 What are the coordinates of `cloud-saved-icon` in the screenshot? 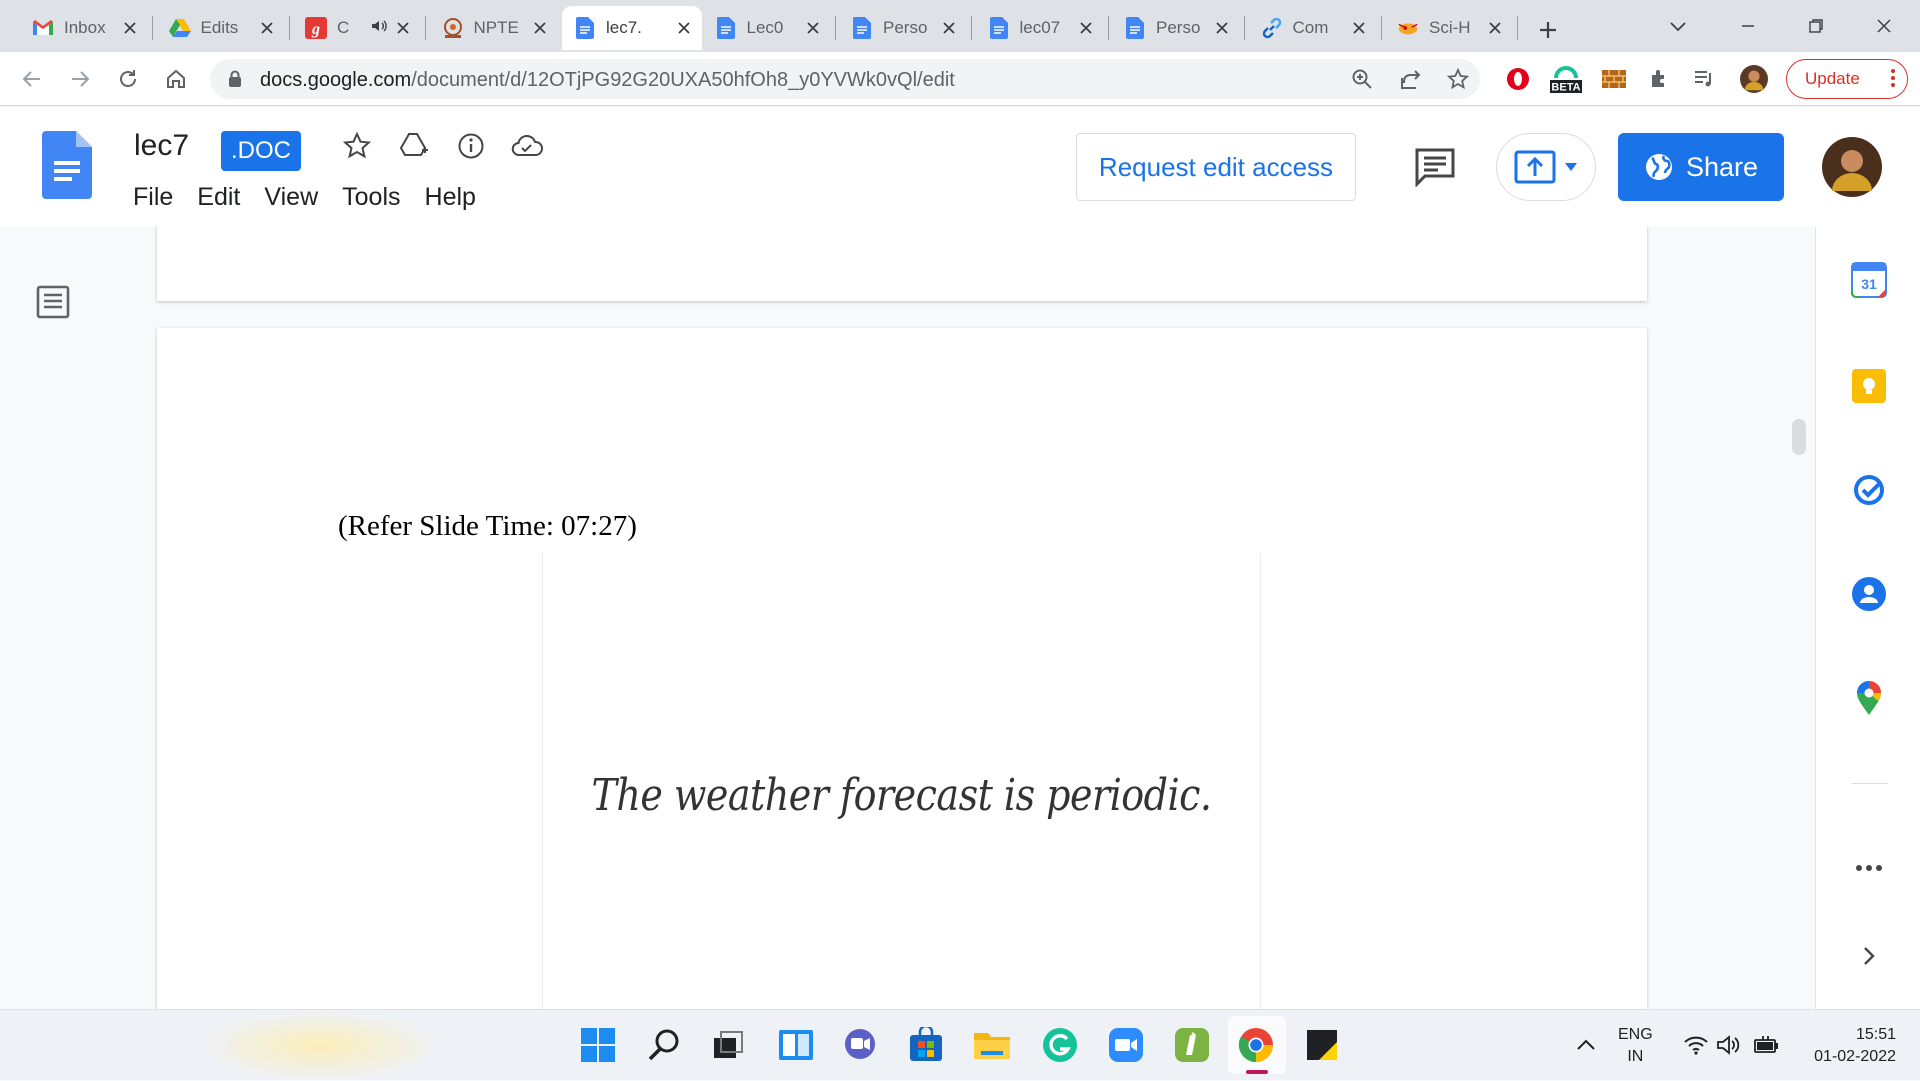 It's located at (527, 146).